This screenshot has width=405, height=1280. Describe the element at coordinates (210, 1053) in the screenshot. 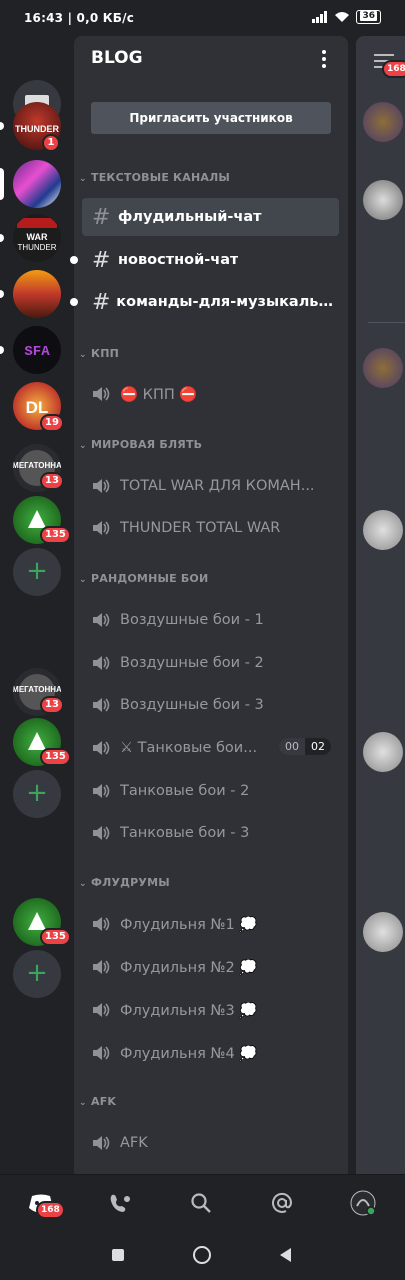

I see `channel-voice: Флудильня №4 💭` at that location.